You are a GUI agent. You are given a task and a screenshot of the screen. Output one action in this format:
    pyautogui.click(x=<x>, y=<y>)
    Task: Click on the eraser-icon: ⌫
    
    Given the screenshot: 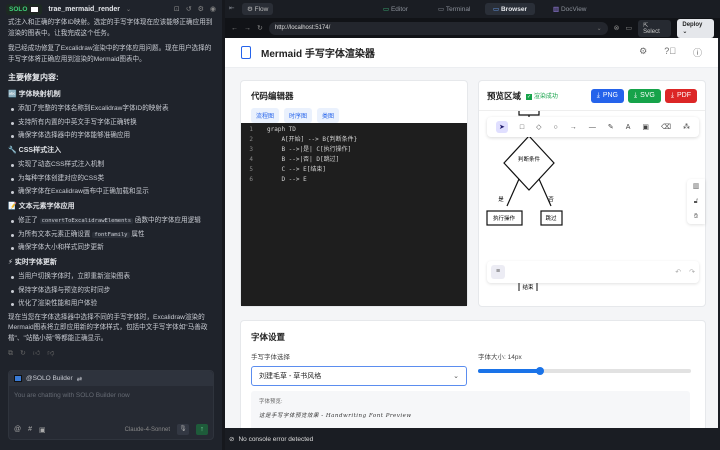 What is the action you would take?
    pyautogui.click(x=666, y=127)
    